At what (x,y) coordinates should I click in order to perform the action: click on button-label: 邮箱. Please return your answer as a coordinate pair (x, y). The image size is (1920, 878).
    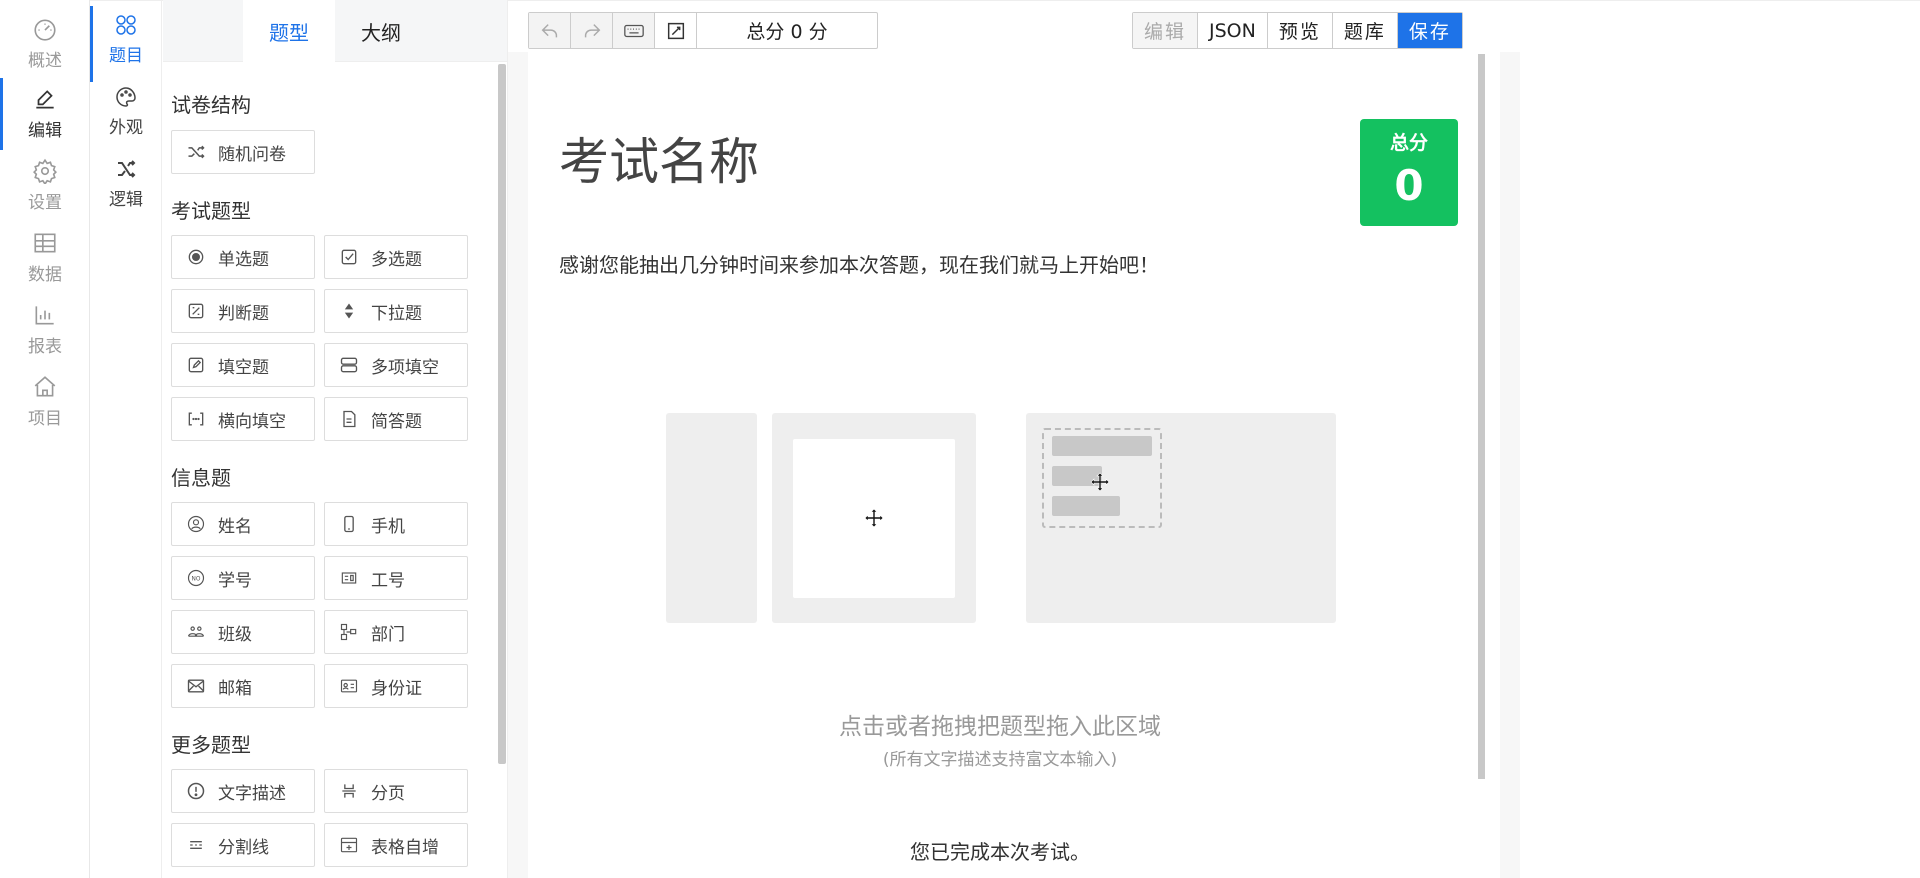
    Looking at the image, I should click on (235, 688).